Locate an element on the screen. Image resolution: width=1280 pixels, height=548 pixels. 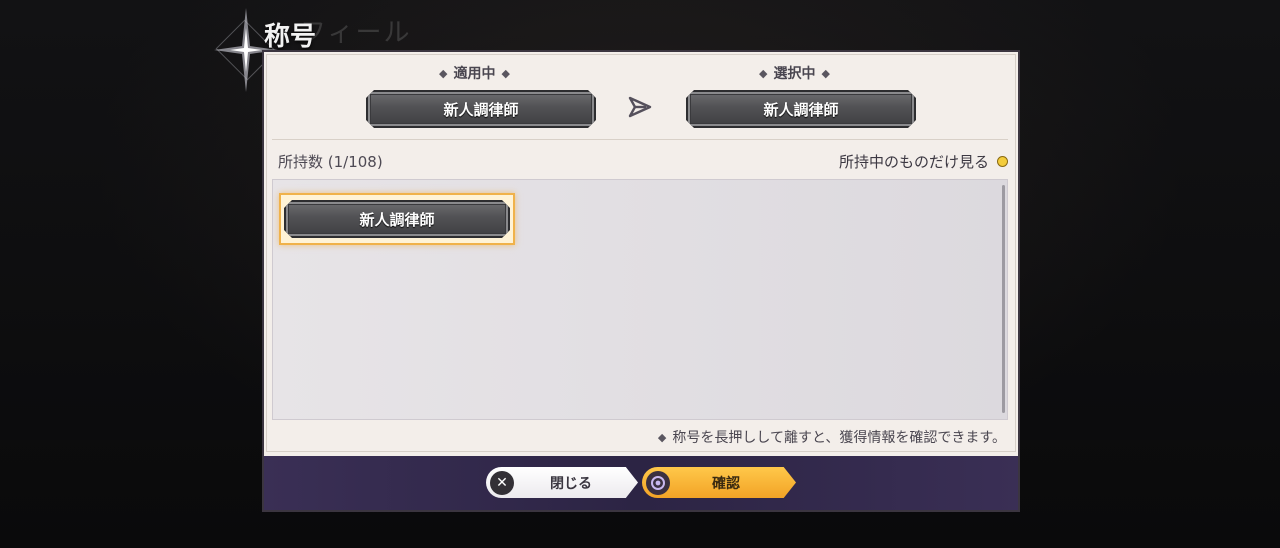
close-button: ✕ 閉じる is located at coordinates (562, 482).